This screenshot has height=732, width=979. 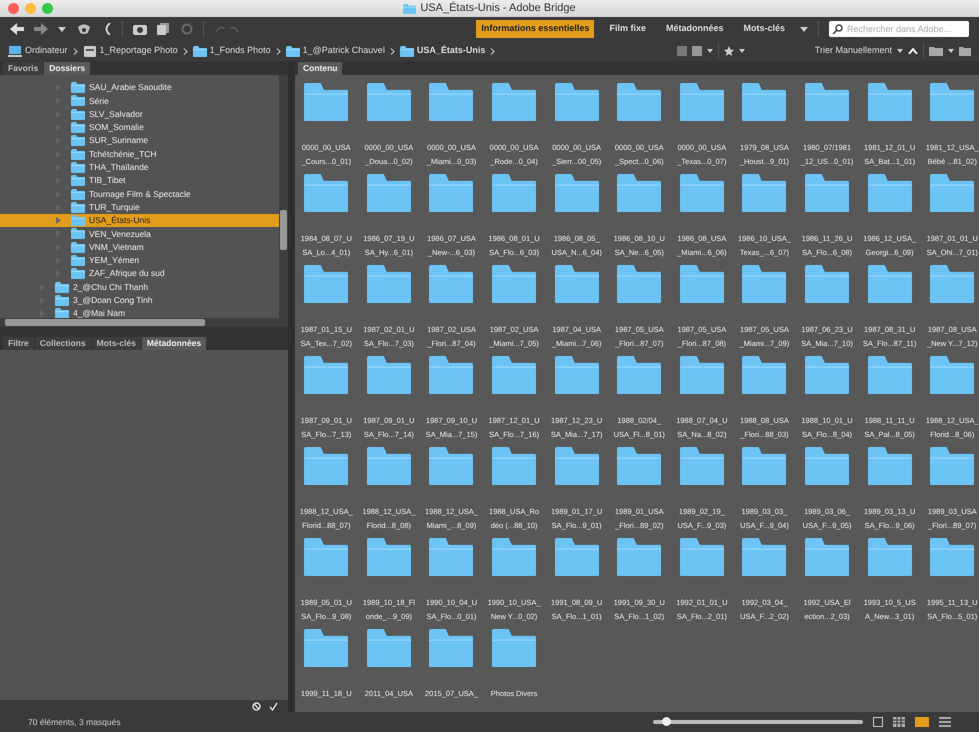 I want to click on thumbnail-view-icon, so click(x=899, y=722).